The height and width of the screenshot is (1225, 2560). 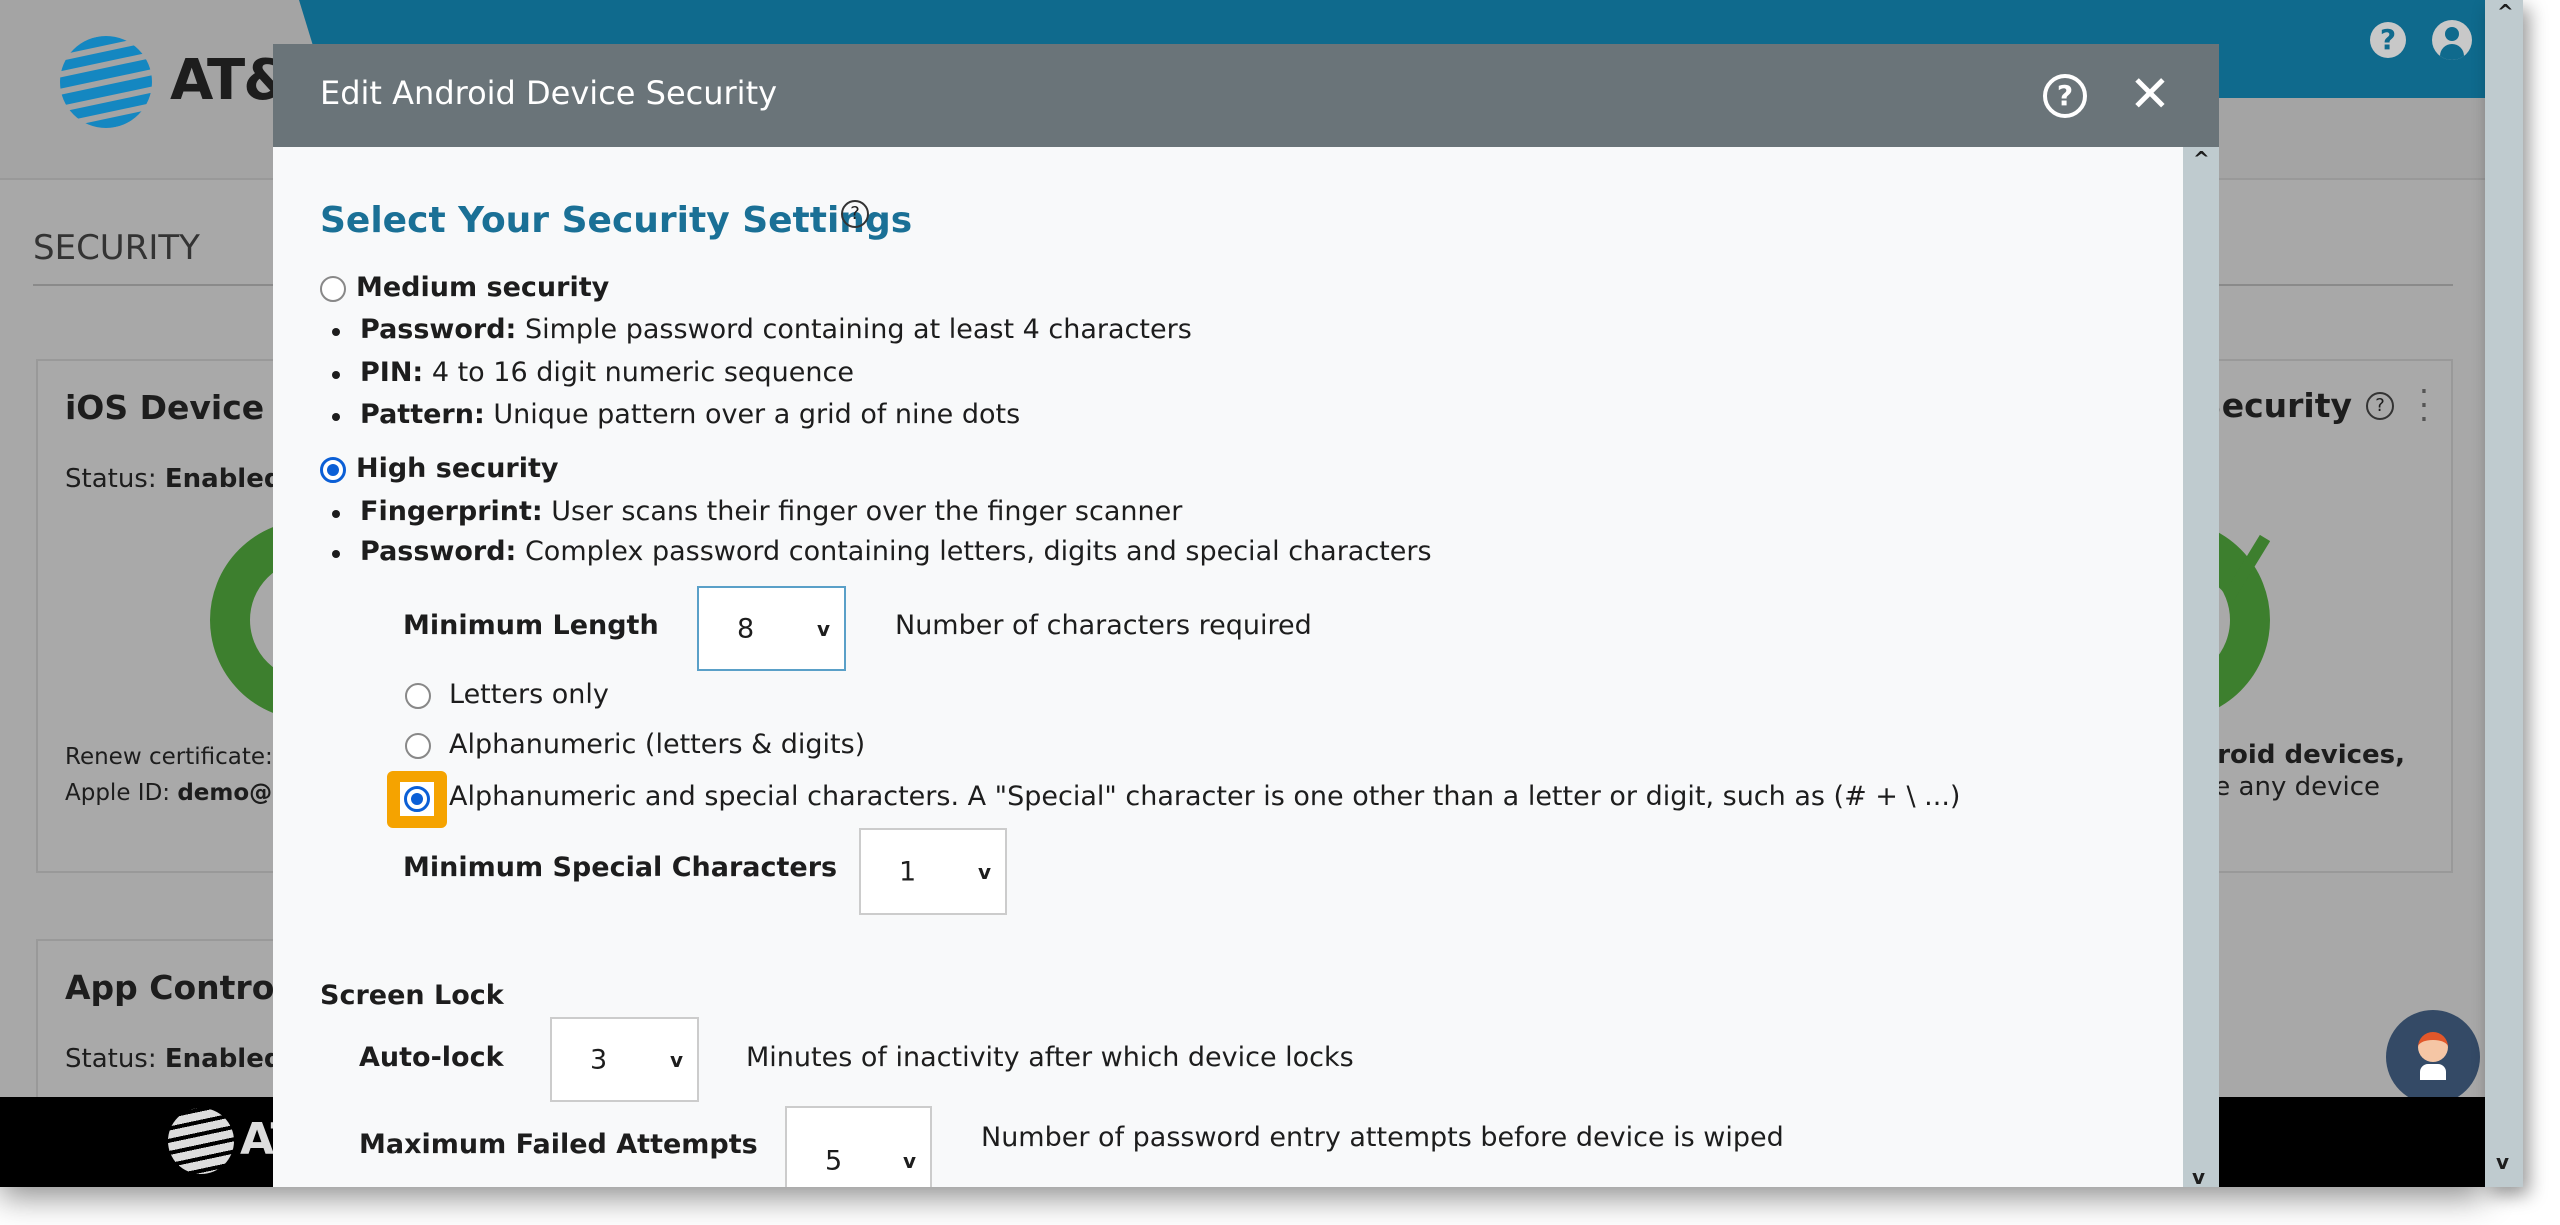 I want to click on renew-certificate-label: Renew certificate:, so click(x=169, y=757).